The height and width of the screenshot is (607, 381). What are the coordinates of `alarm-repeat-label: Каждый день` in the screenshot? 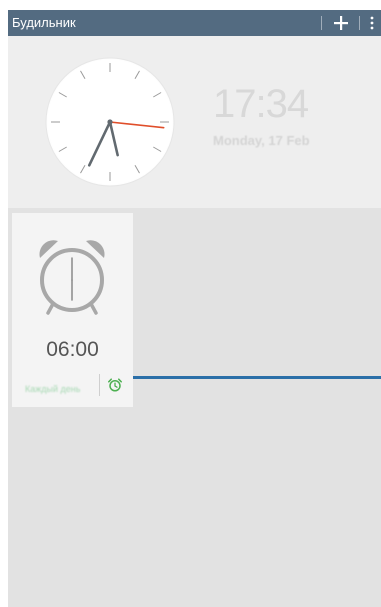 It's located at (53, 389).